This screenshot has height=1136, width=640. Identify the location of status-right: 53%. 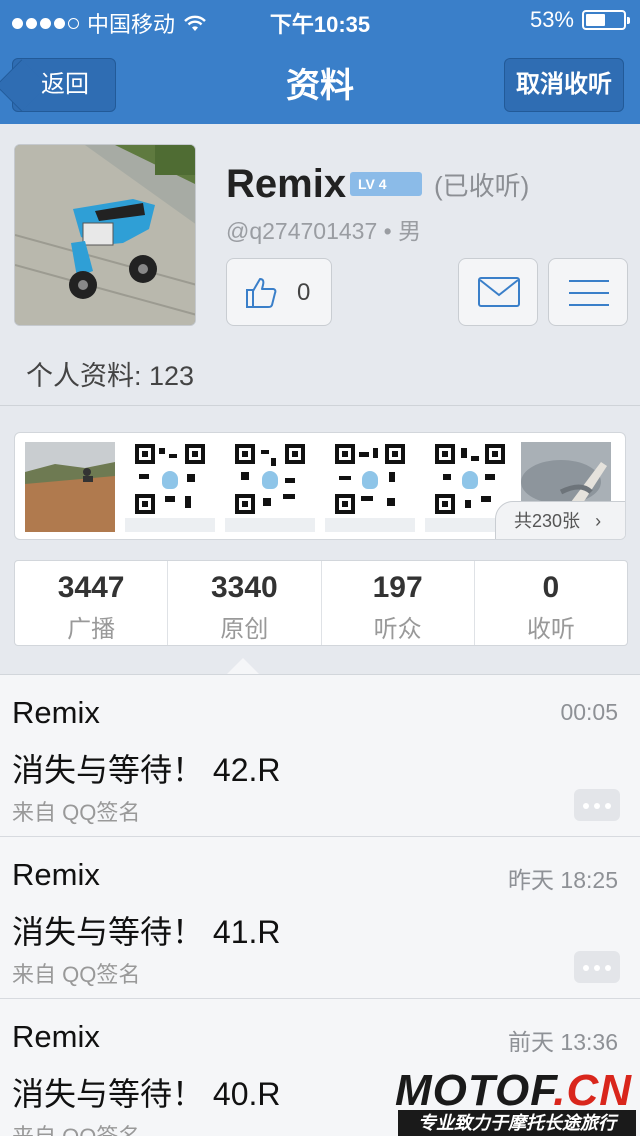
(579, 20).